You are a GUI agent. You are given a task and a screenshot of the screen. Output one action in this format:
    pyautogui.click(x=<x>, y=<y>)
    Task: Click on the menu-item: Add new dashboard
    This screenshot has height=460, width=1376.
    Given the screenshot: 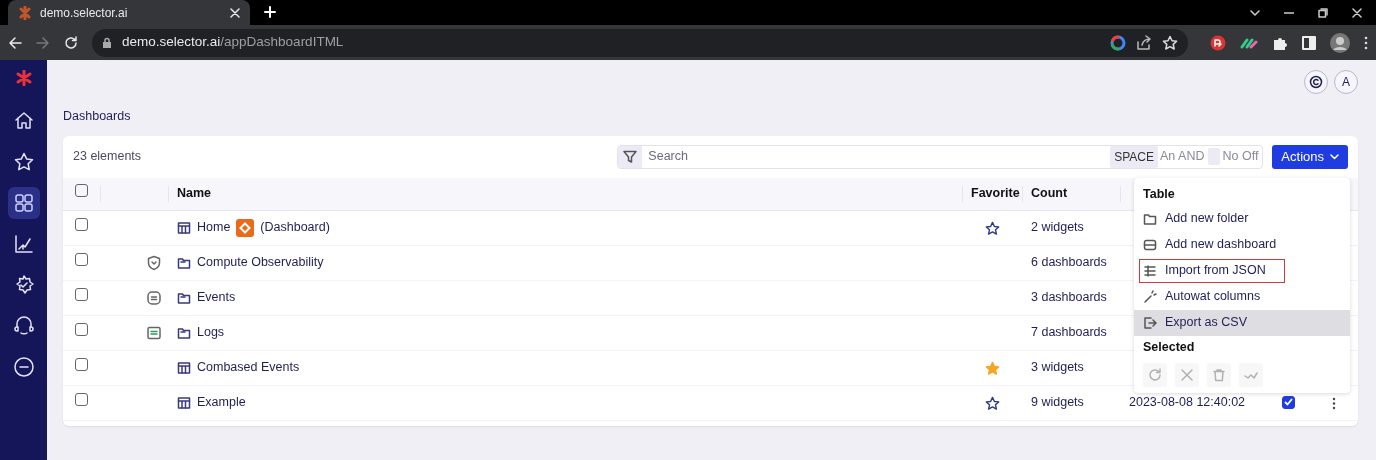 What is the action you would take?
    pyautogui.click(x=1242, y=244)
    